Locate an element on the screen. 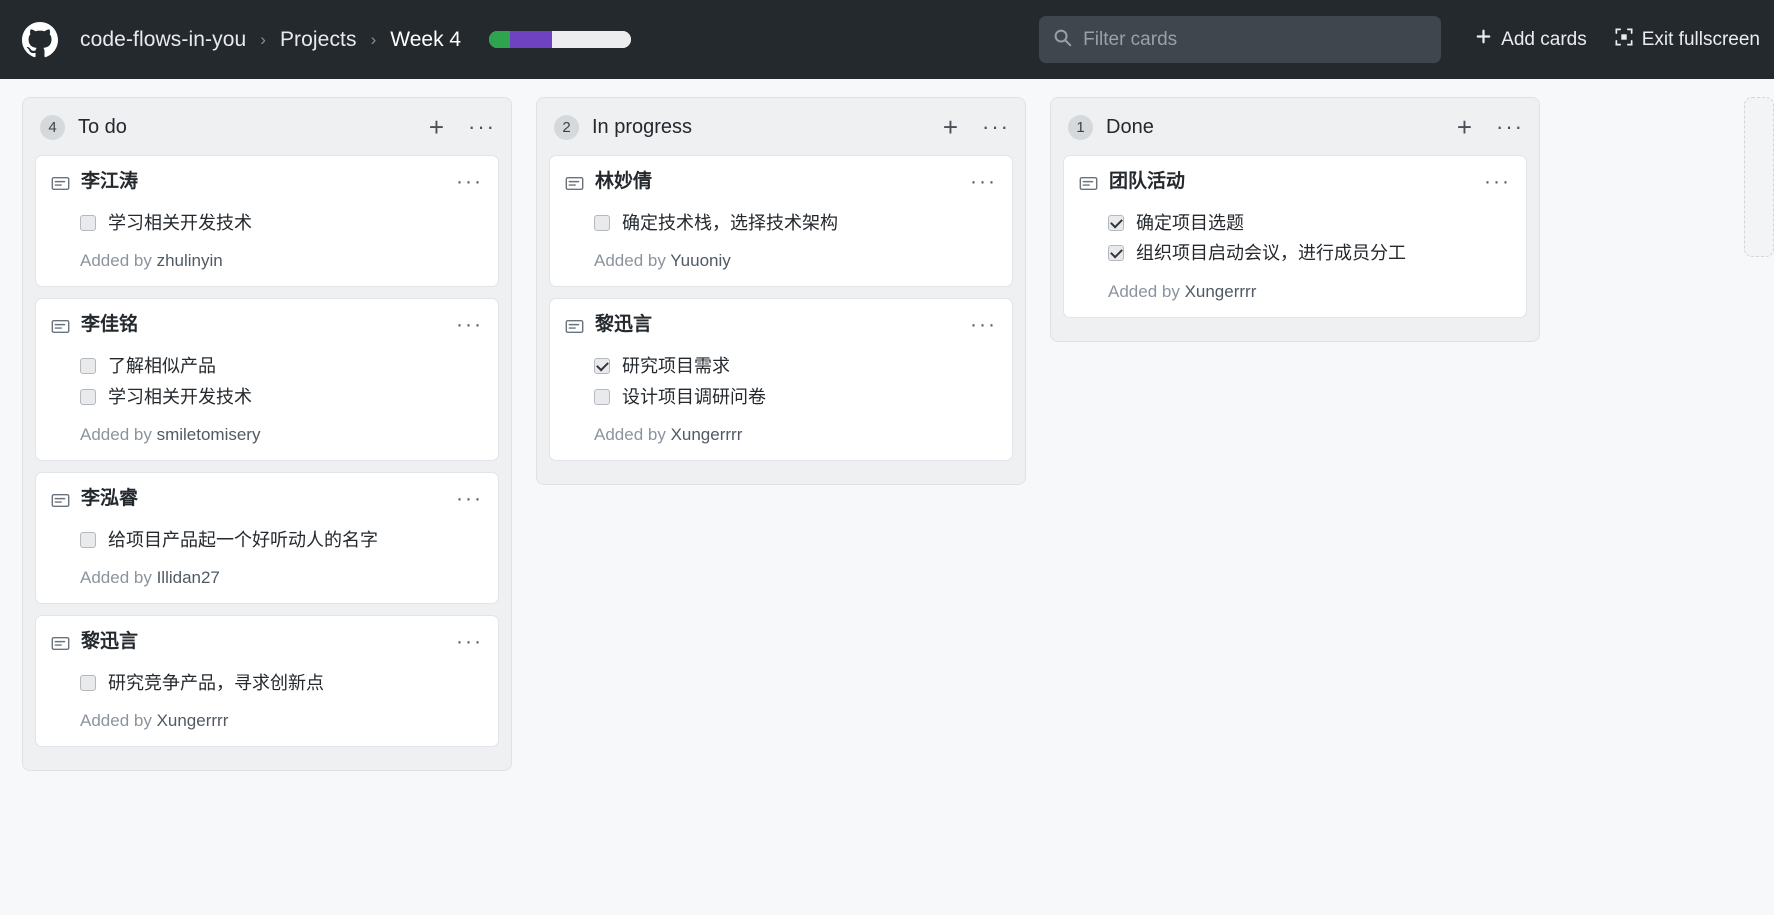 The height and width of the screenshot is (915, 1774). card-task: 了解相似产品 is located at coordinates (281, 366).